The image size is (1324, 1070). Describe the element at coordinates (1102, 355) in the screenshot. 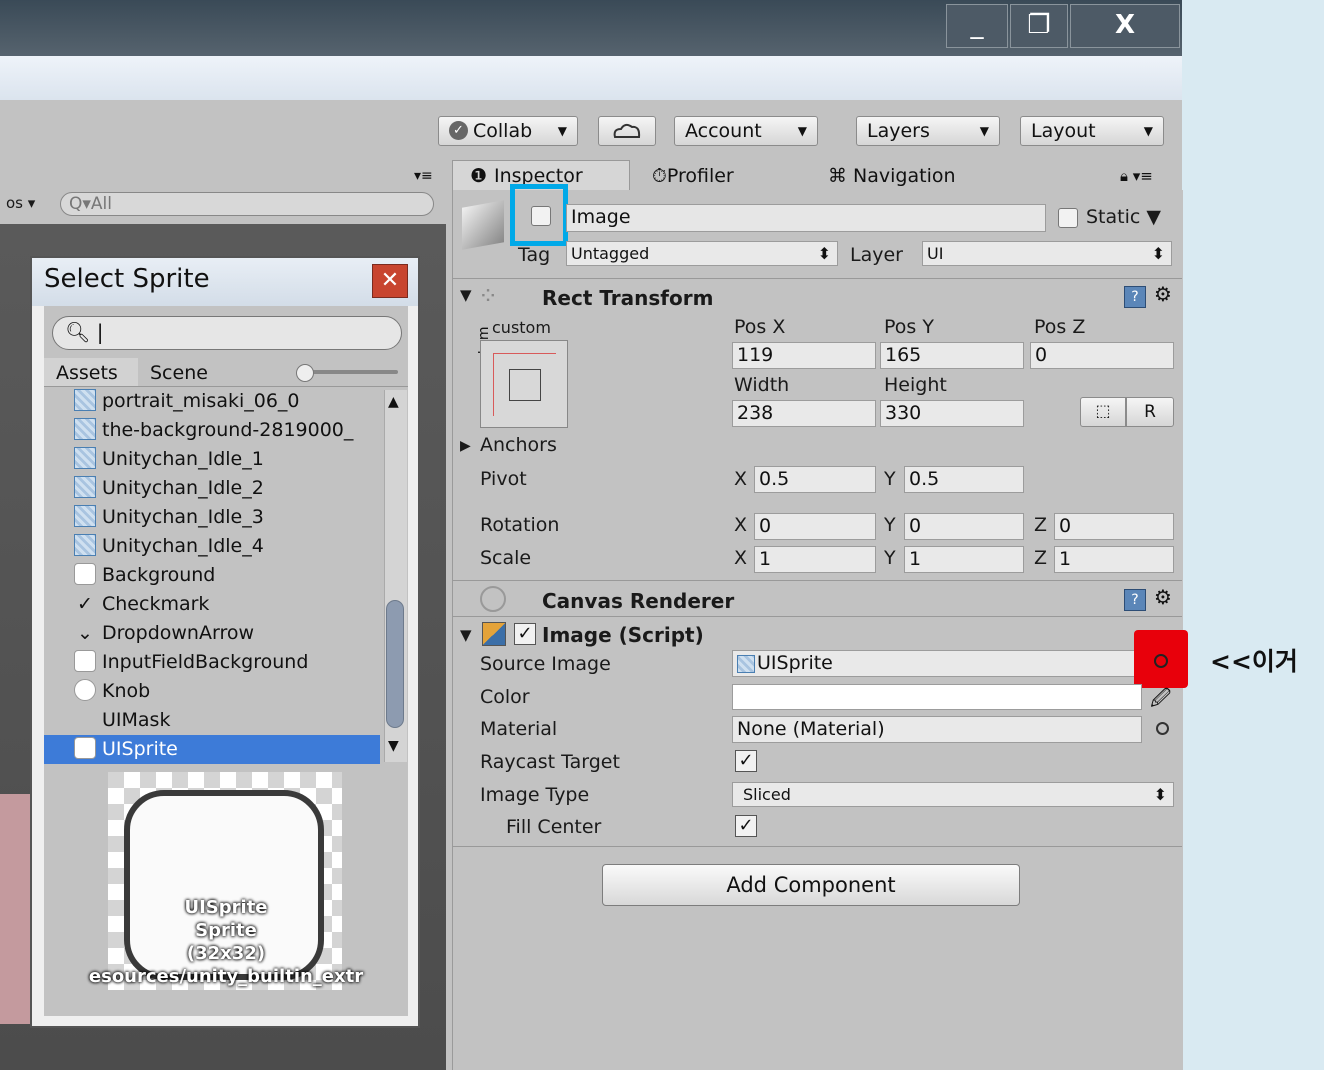

I see `pos-z-field: 0` at that location.